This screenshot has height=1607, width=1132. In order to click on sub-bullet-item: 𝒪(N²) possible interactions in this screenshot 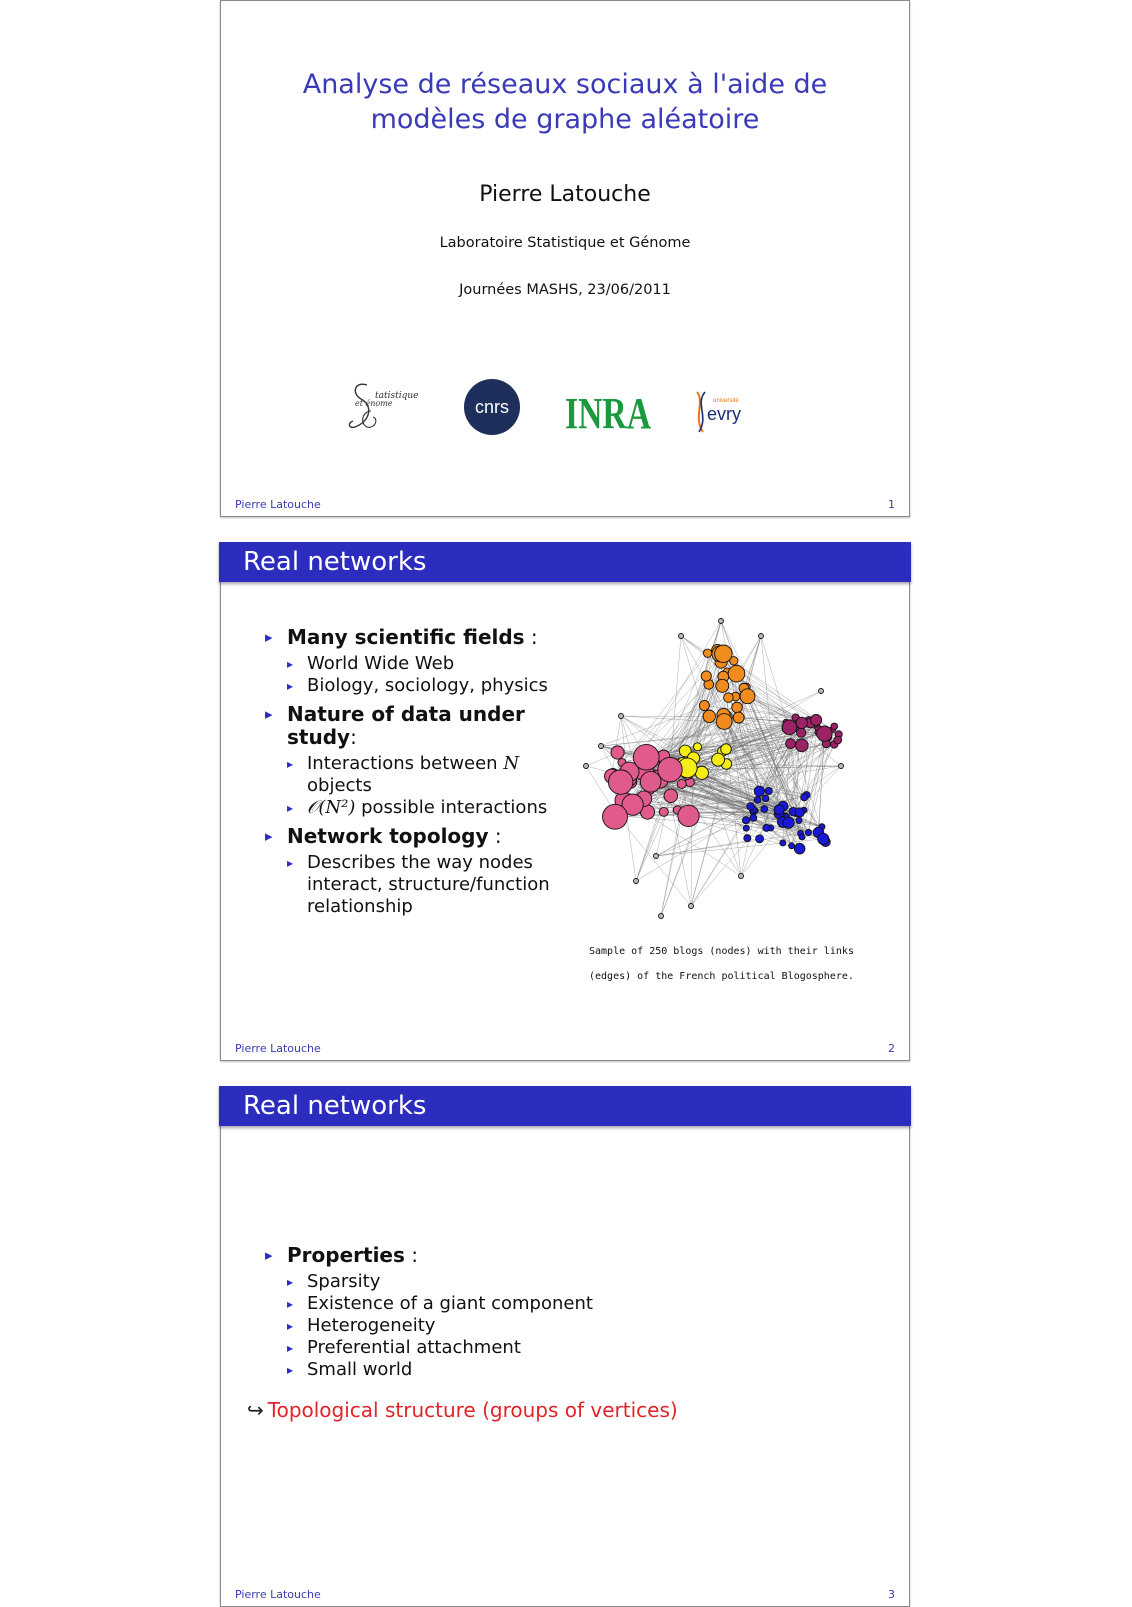, I will do `click(426, 808)`.